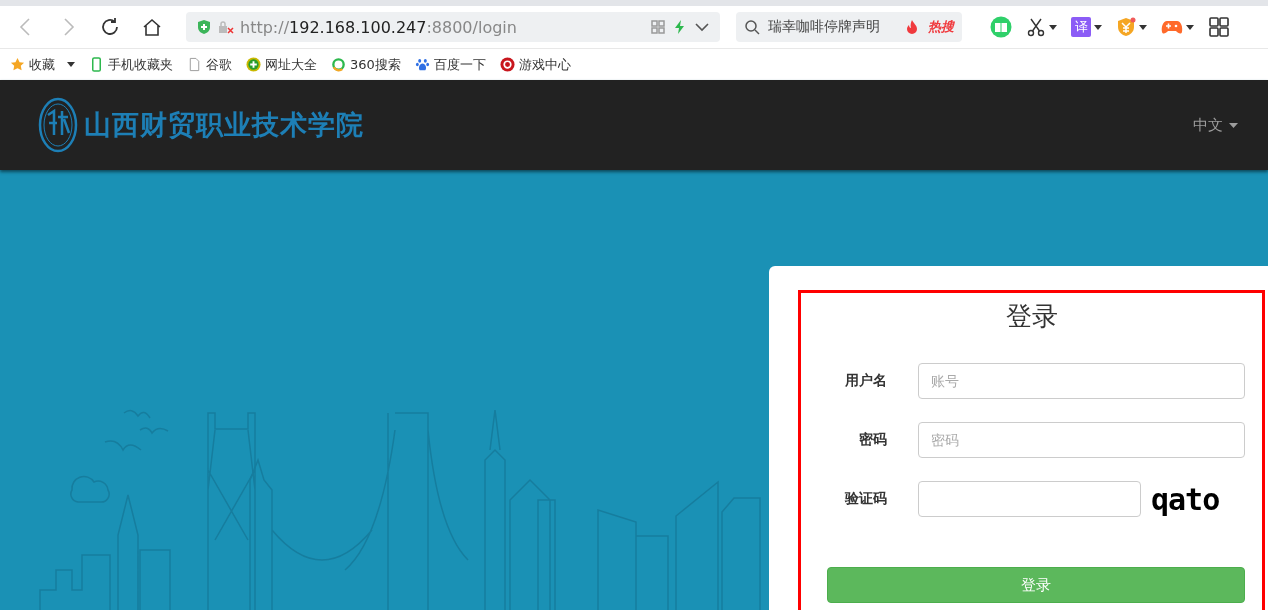 This screenshot has height=610, width=1268. I want to click on captcha-field, so click(1029, 499).